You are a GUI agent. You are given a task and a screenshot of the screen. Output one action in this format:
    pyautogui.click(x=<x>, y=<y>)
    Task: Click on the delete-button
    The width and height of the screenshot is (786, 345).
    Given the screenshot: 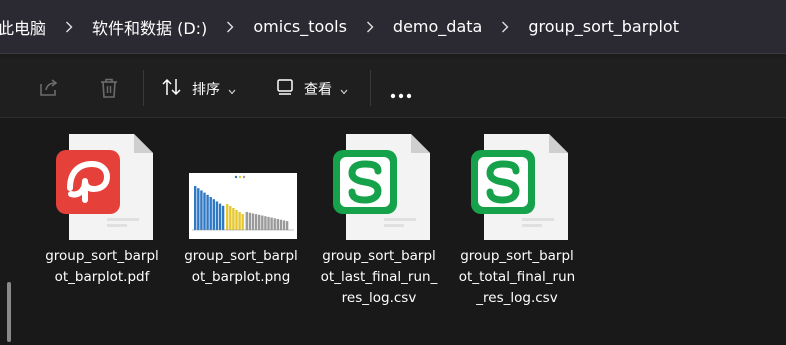 What is the action you would take?
    pyautogui.click(x=109, y=90)
    